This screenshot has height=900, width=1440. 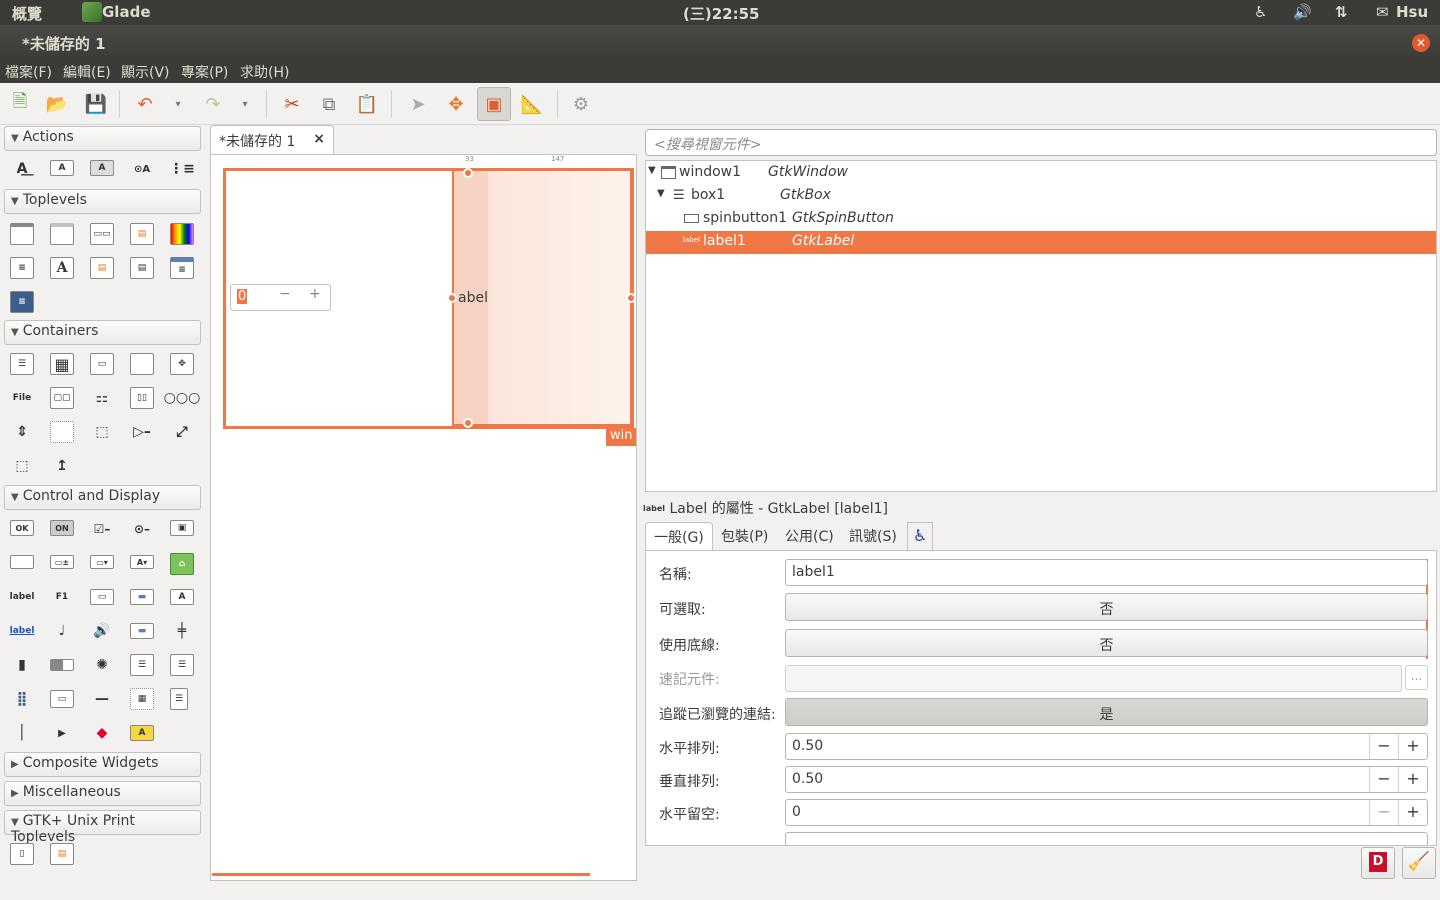 I want to click on clock: (三)22:55, so click(x=721, y=13).